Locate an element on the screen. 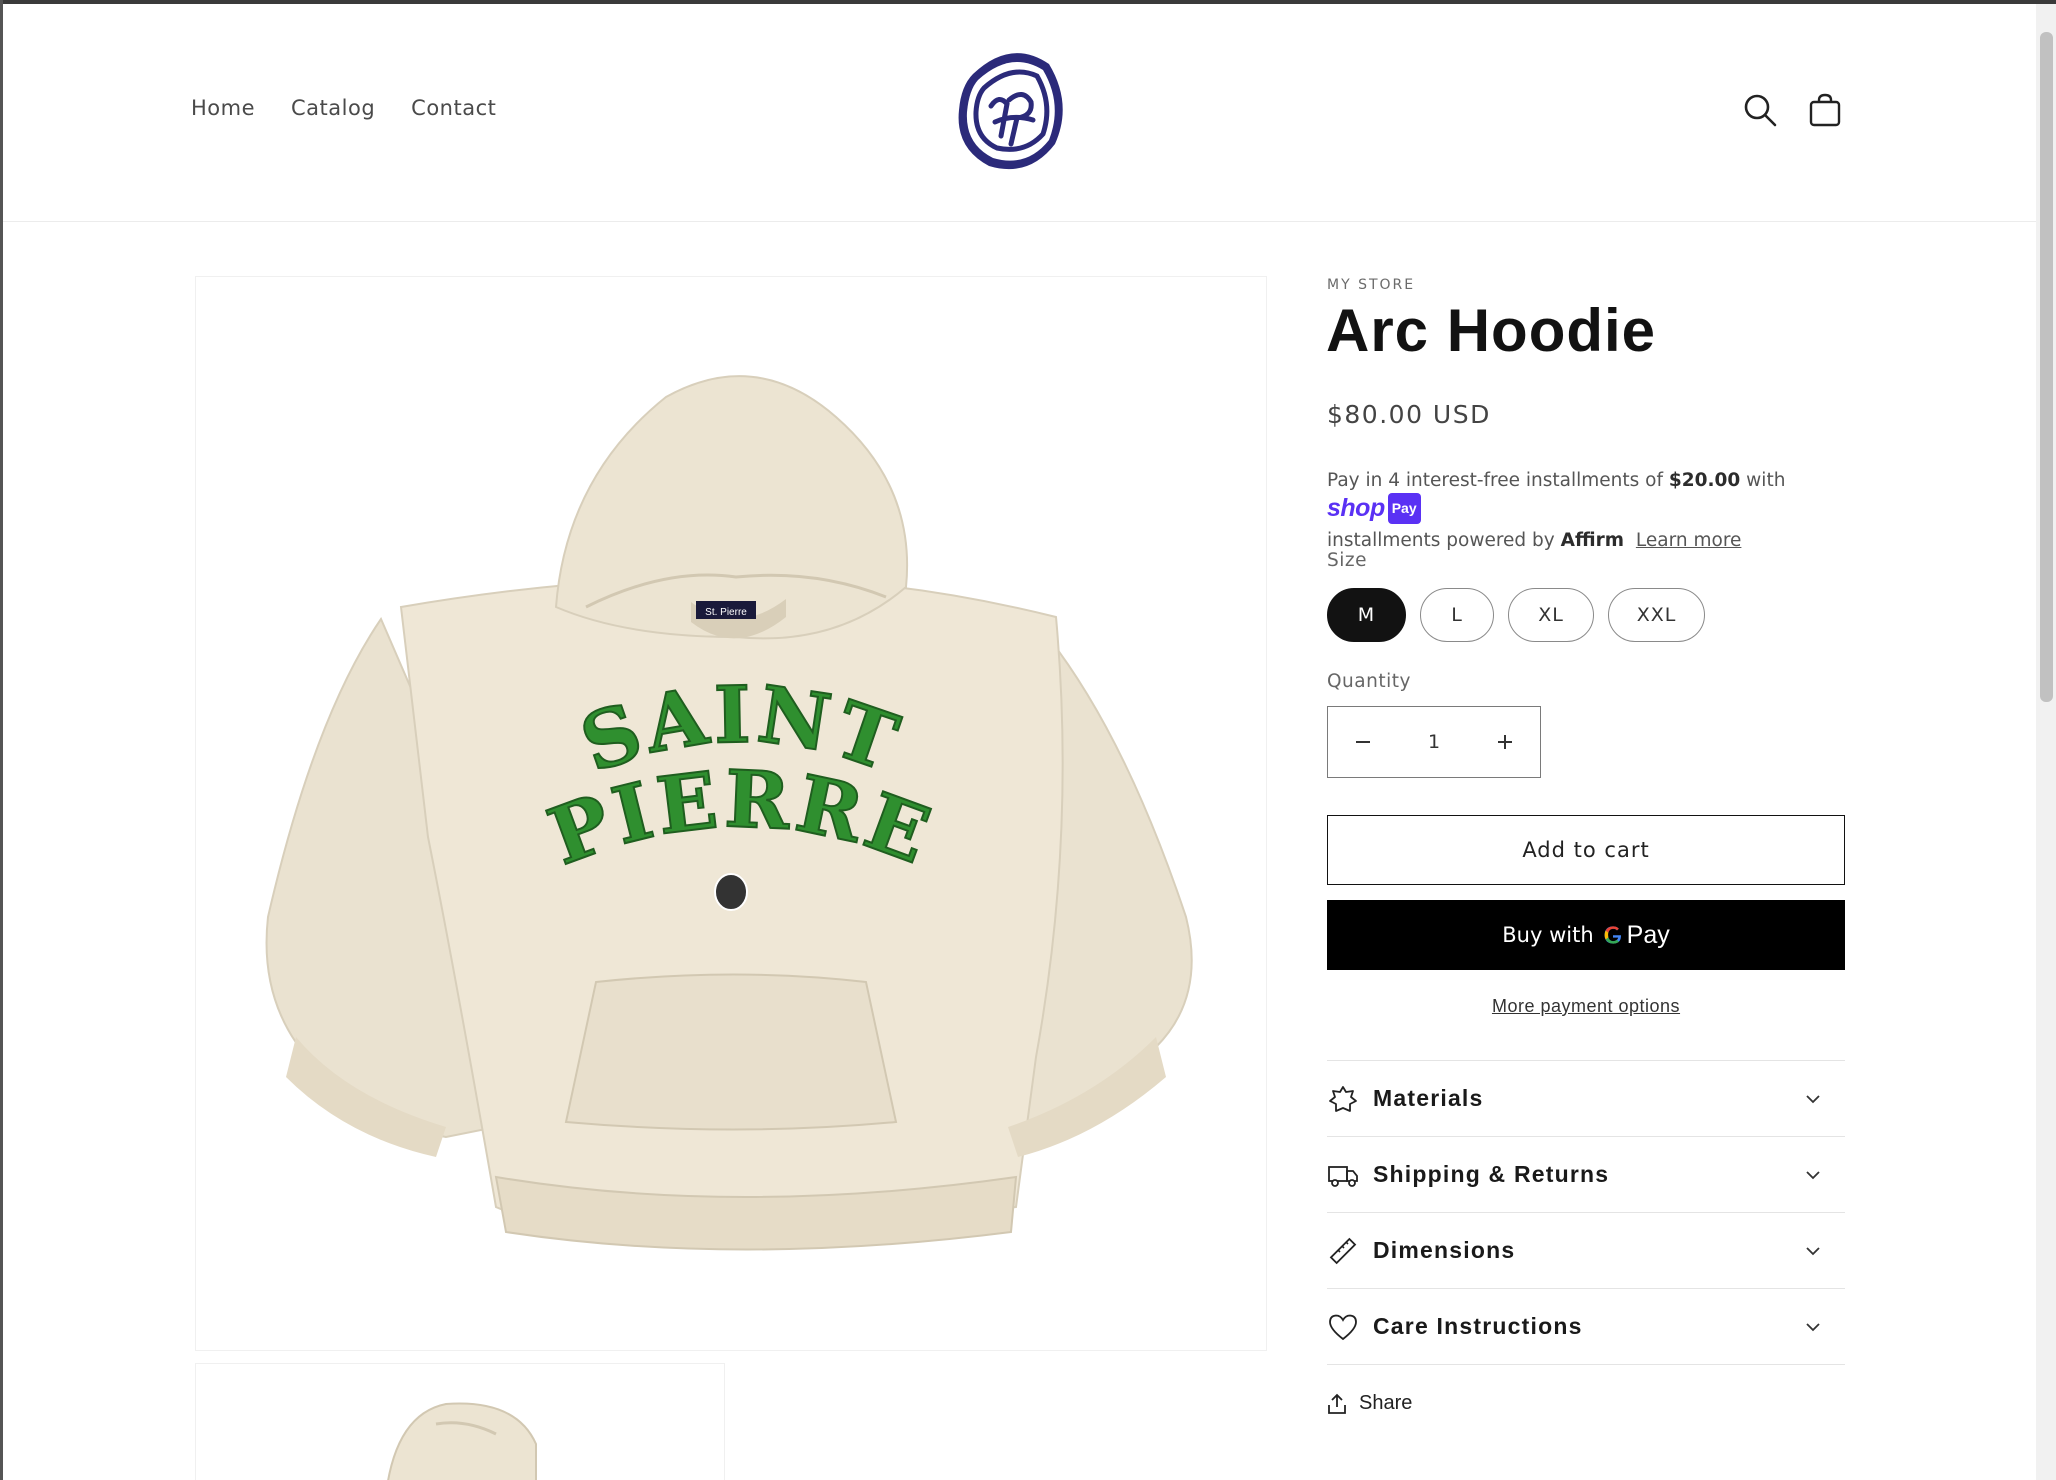 The height and width of the screenshot is (1480, 2056). accordion-label: Care Instructions is located at coordinates (1478, 1326).